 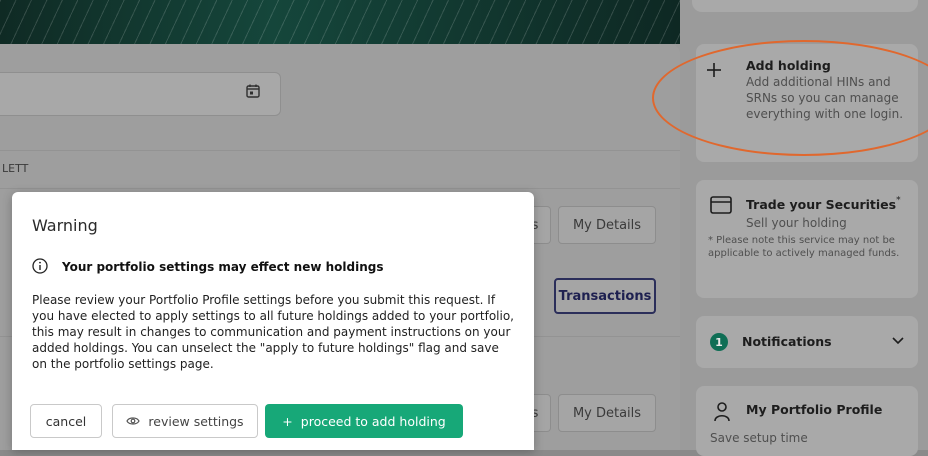 I want to click on info-icon, so click(x=40, y=266).